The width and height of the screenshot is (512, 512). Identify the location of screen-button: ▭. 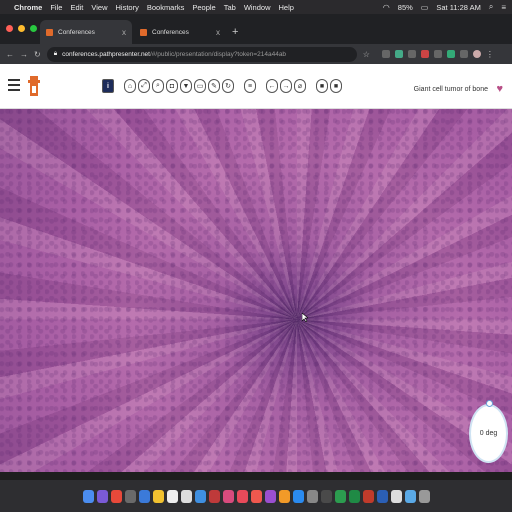
(200, 86).